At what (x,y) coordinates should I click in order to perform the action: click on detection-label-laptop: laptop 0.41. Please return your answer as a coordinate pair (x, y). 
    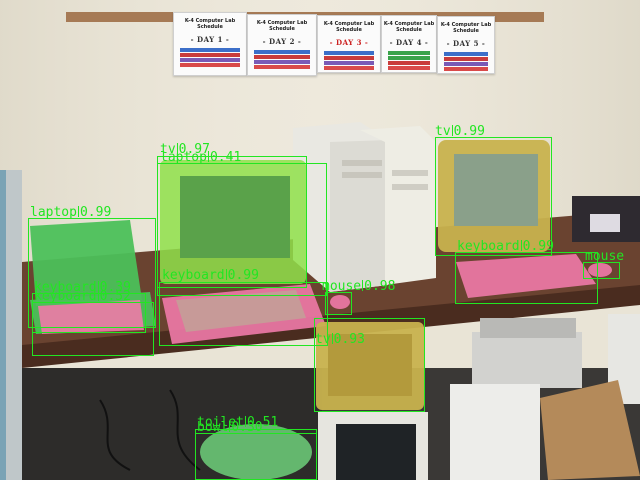
    Looking at the image, I should click on (201, 157).